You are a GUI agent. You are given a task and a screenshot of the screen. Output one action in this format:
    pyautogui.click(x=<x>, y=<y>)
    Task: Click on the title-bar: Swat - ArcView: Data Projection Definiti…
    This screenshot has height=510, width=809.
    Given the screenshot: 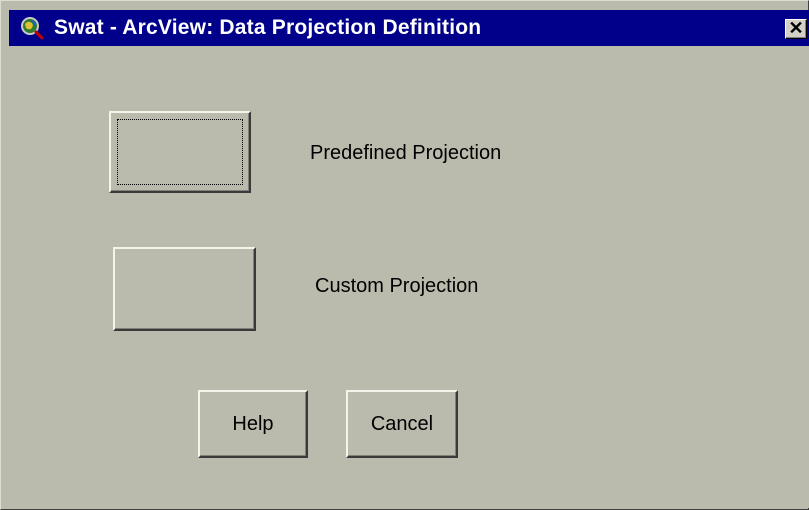 What is the action you would take?
    pyautogui.click(x=409, y=28)
    